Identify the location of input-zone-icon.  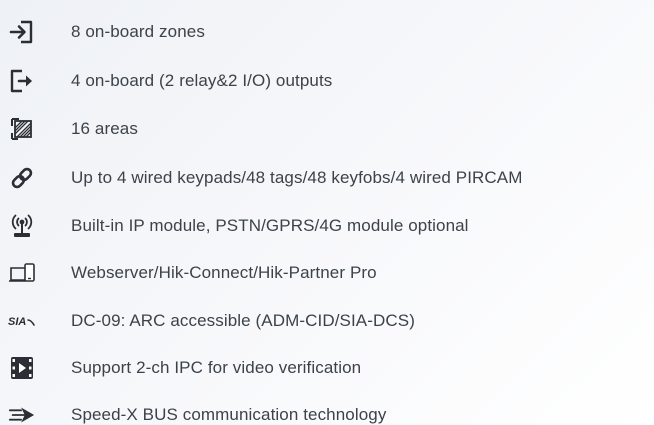
(22, 32).